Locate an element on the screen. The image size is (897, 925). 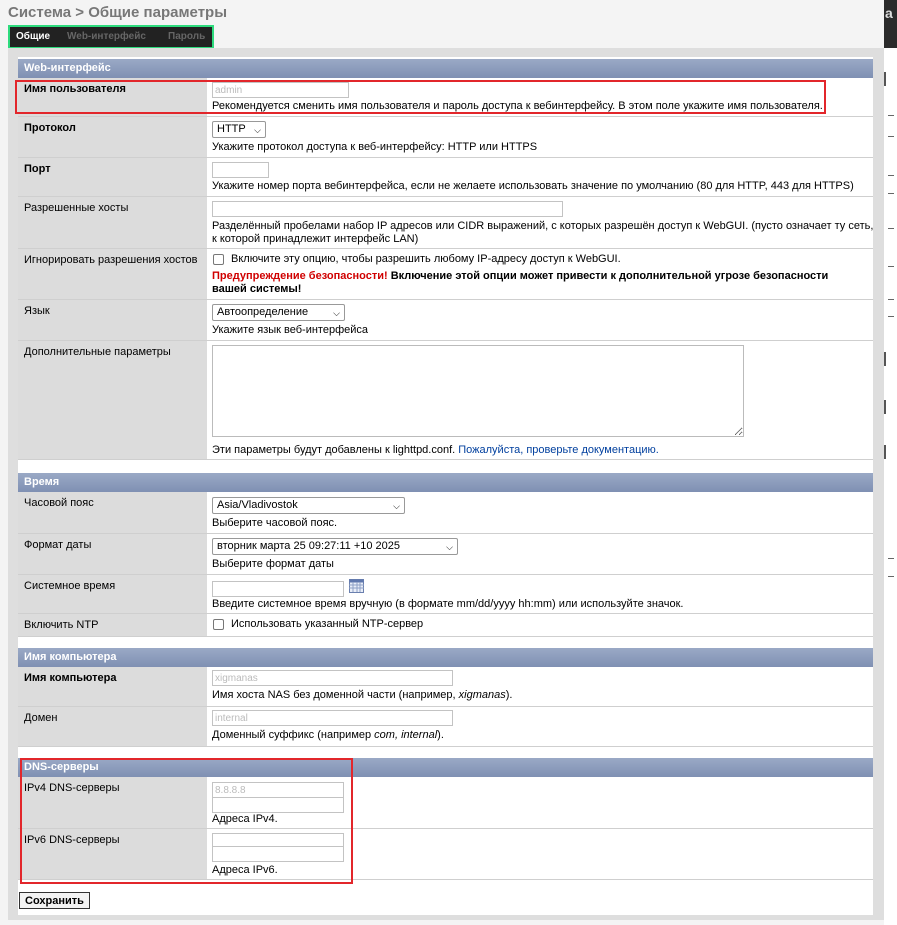
system-time-label: Системное время is located at coordinates (112, 594).